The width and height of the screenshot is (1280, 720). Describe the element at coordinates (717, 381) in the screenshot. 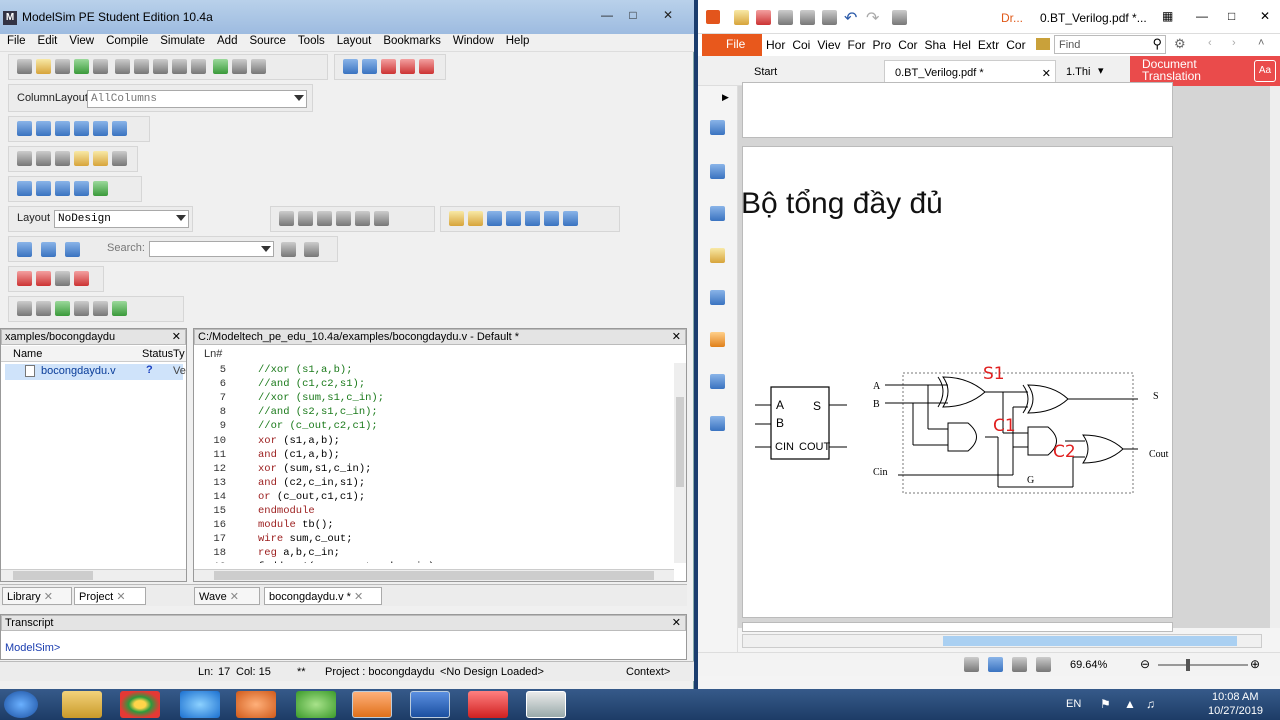

I see `signature-icon` at that location.